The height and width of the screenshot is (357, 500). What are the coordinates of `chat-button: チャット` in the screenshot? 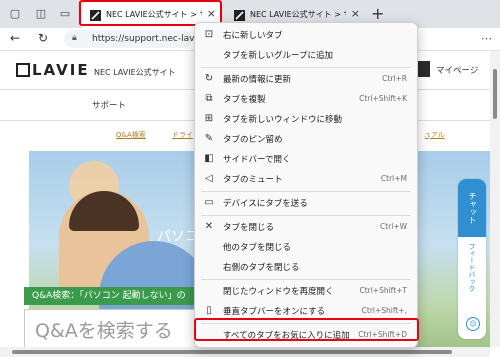 It's located at (472, 208).